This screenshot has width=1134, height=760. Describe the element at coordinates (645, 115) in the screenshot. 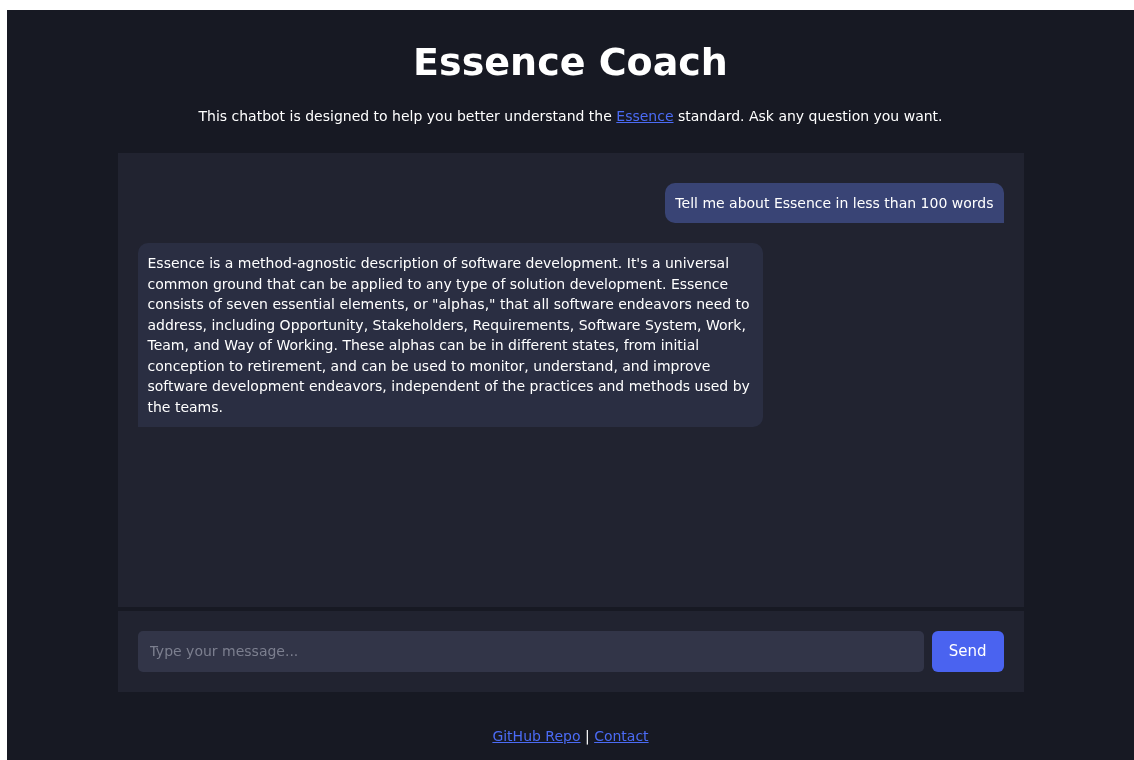

I see `essence-link: Essence` at that location.